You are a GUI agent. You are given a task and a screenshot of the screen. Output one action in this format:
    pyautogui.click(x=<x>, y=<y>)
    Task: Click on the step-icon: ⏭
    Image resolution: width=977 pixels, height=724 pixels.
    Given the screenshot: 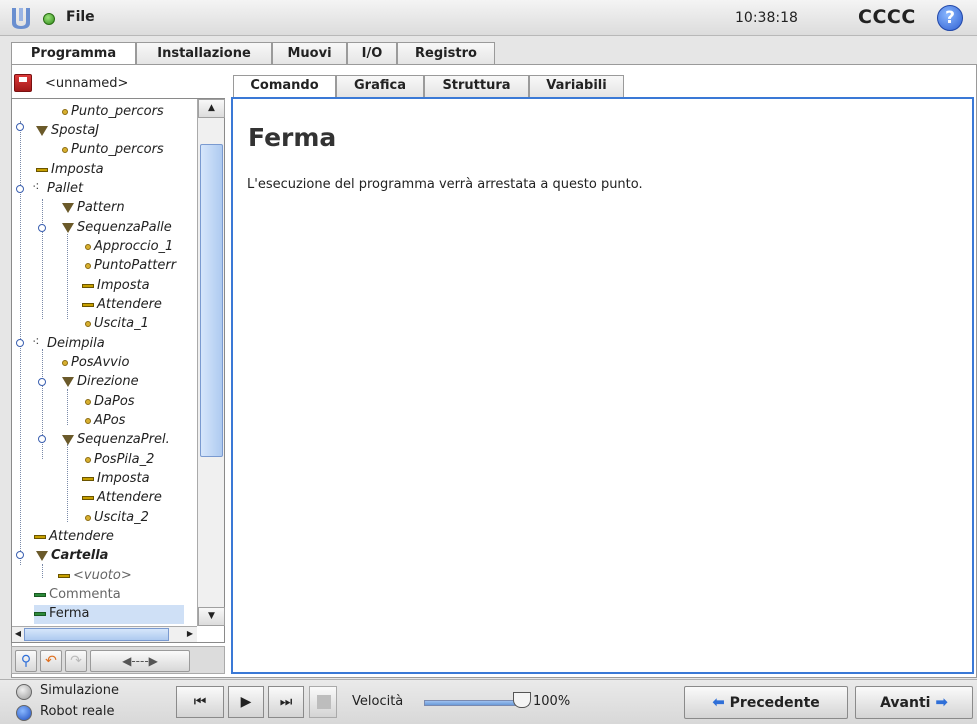 What is the action you would take?
    pyautogui.click(x=286, y=702)
    